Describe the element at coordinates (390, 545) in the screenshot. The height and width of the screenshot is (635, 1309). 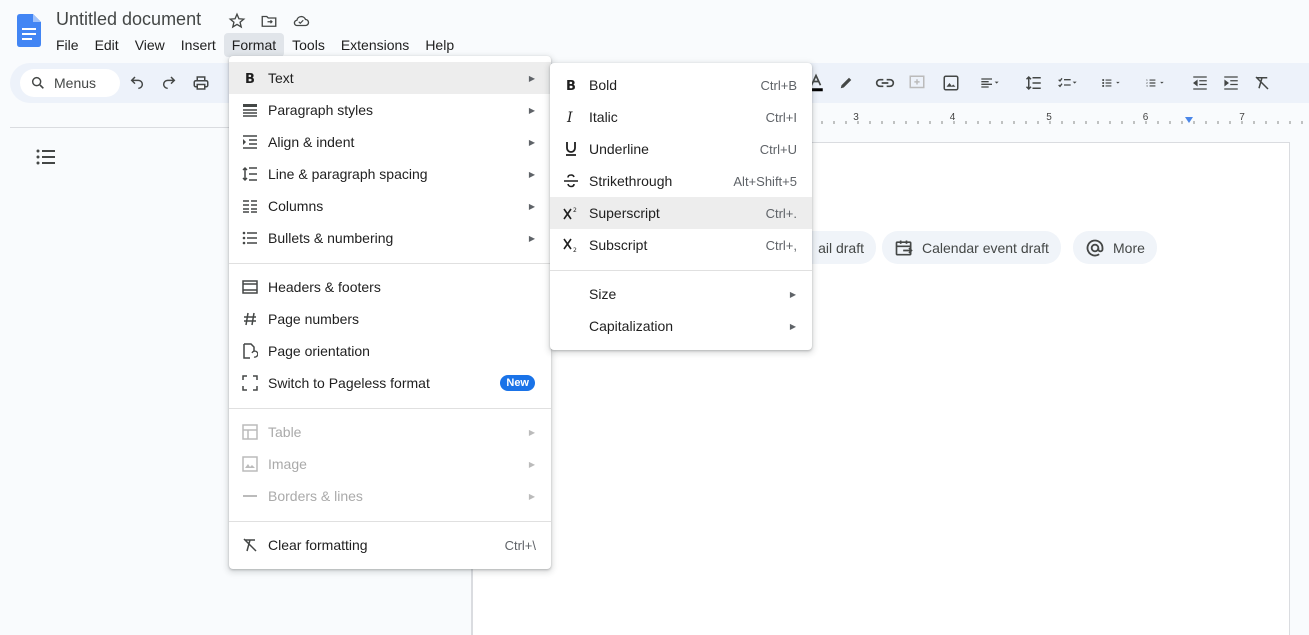
I see `menu-item-clear-formatting: Clear formatting Ctrl+\` at that location.